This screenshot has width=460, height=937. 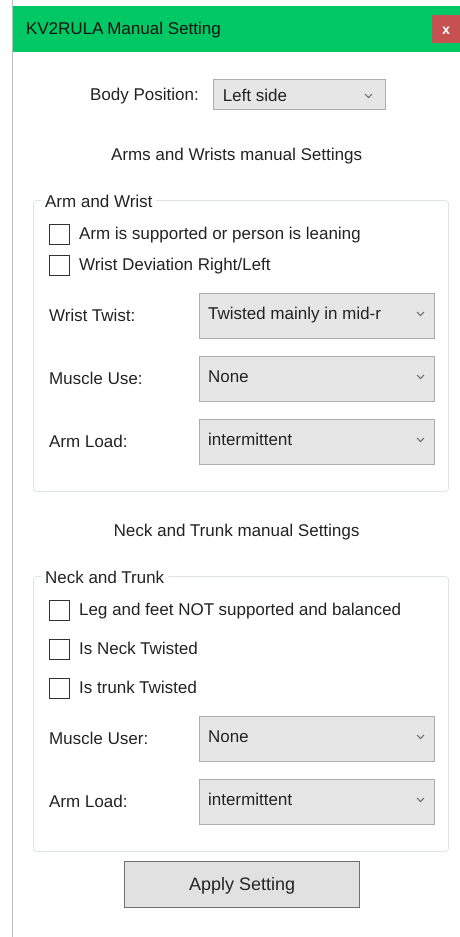 What do you see at coordinates (138, 649) in the screenshot?
I see `checkbox-label: Is Neck Twisted` at bounding box center [138, 649].